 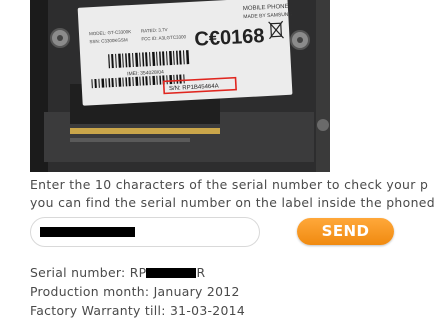 What do you see at coordinates (88, 272) in the screenshot?
I see `result-serial-prefix: Serial number: RP` at bounding box center [88, 272].